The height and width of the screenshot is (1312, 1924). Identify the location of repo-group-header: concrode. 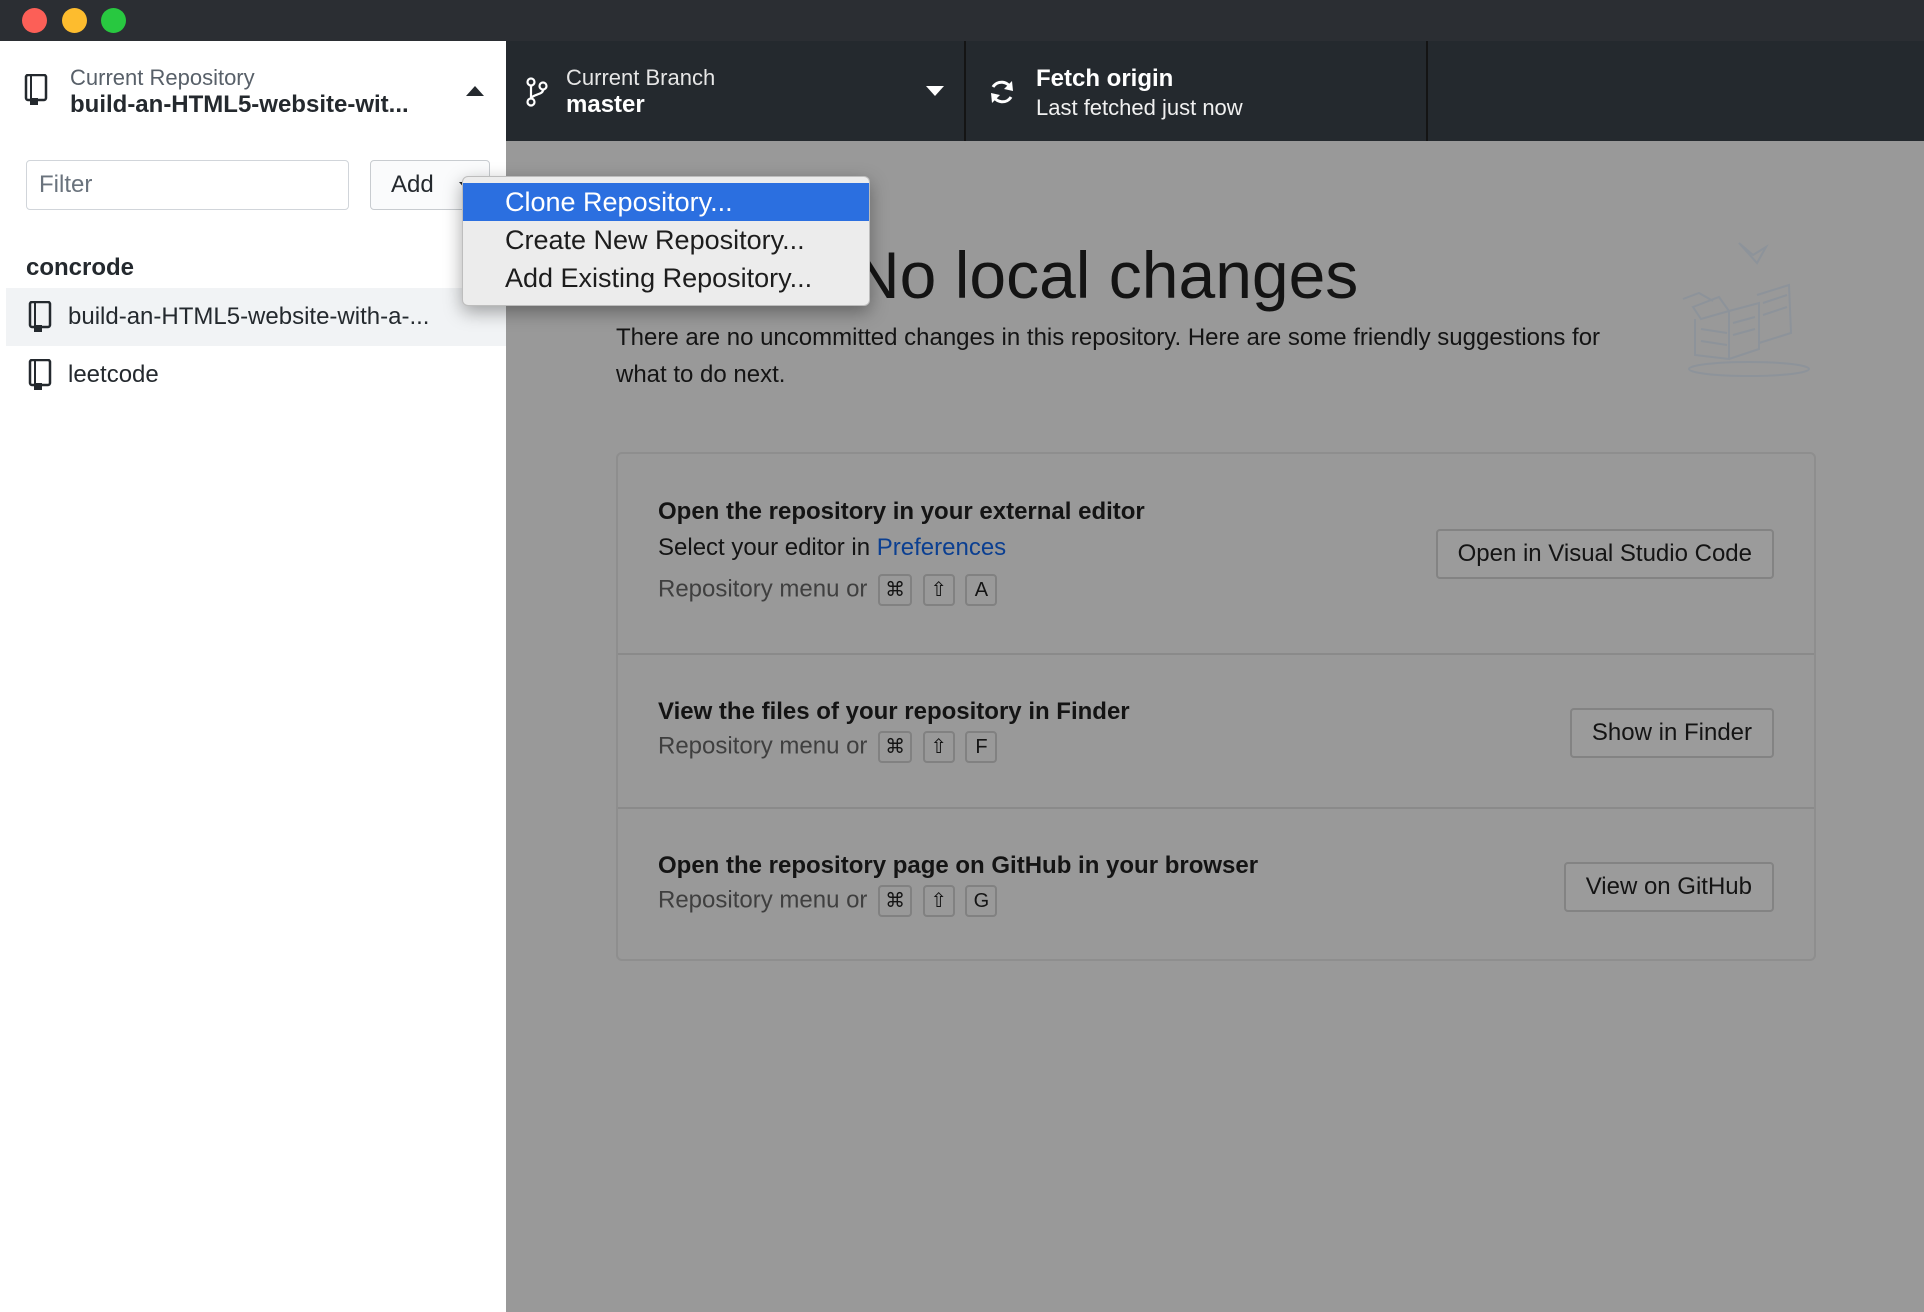
(80, 267).